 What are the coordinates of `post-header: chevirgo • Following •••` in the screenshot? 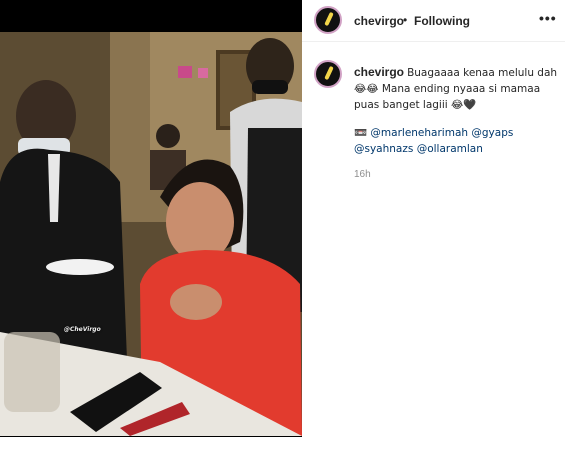 It's located at (433, 21).